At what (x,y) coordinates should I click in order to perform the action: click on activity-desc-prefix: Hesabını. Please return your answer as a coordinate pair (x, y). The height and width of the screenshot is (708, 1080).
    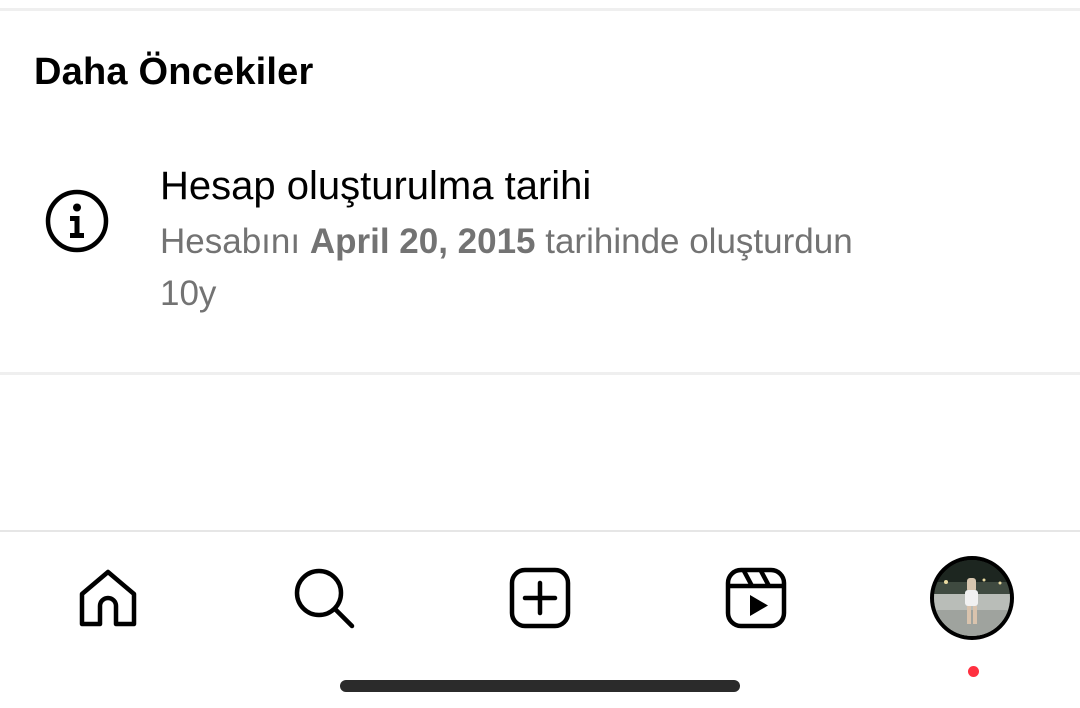
    Looking at the image, I should click on (235, 241).